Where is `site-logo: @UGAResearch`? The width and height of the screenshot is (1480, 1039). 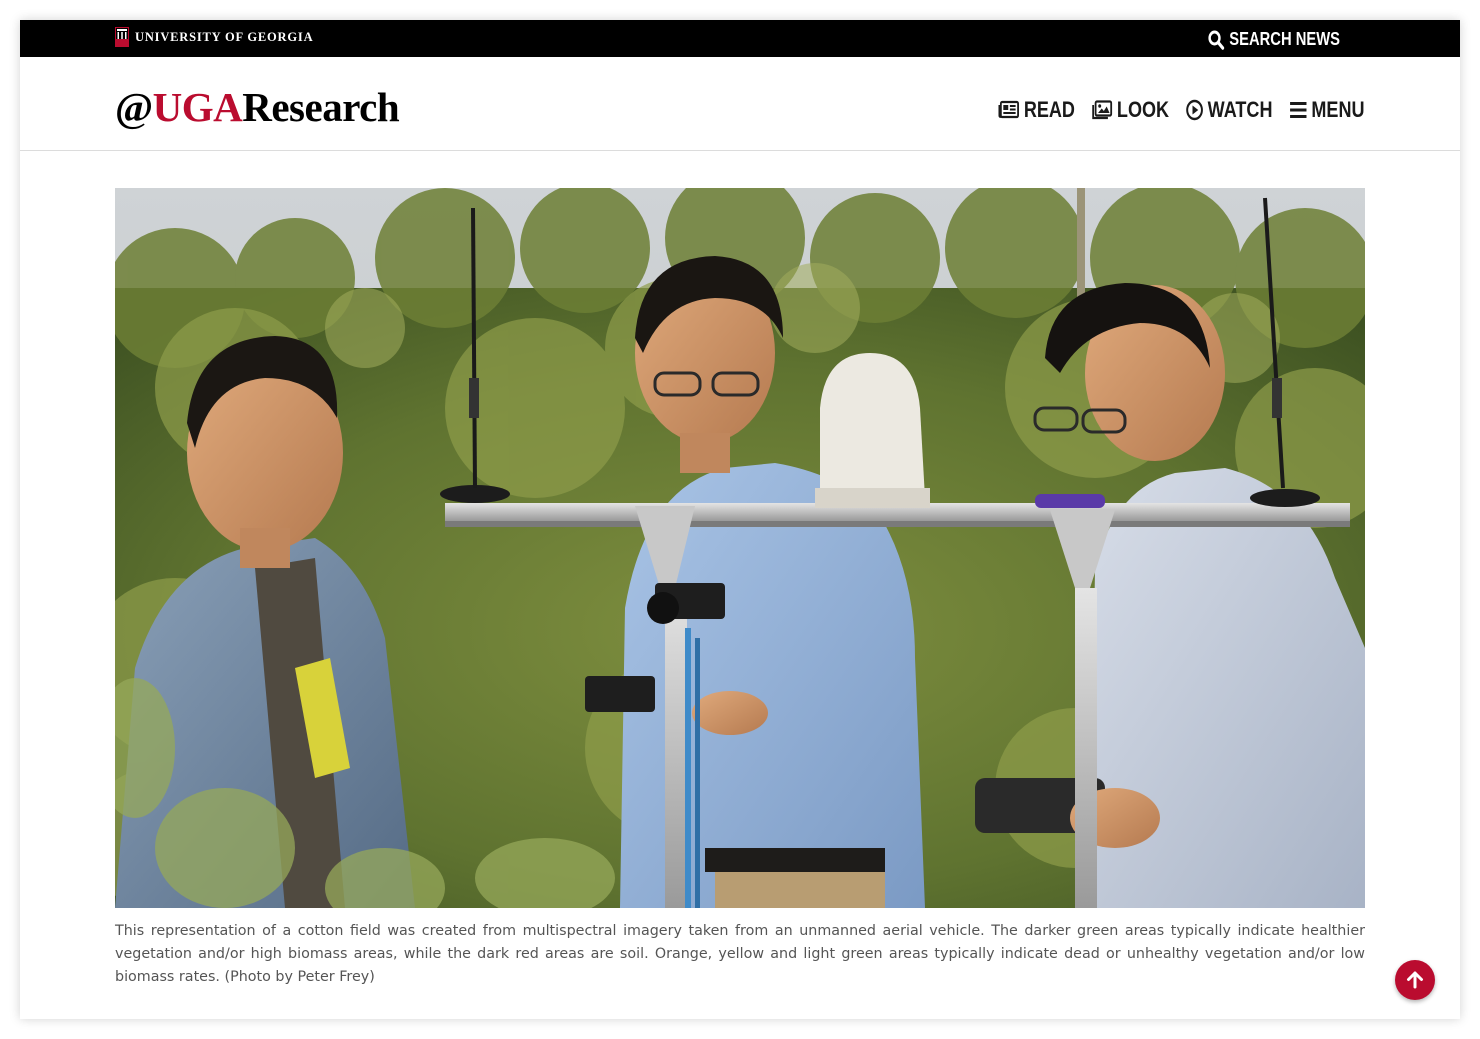 site-logo: @UGAResearch is located at coordinates (257, 107).